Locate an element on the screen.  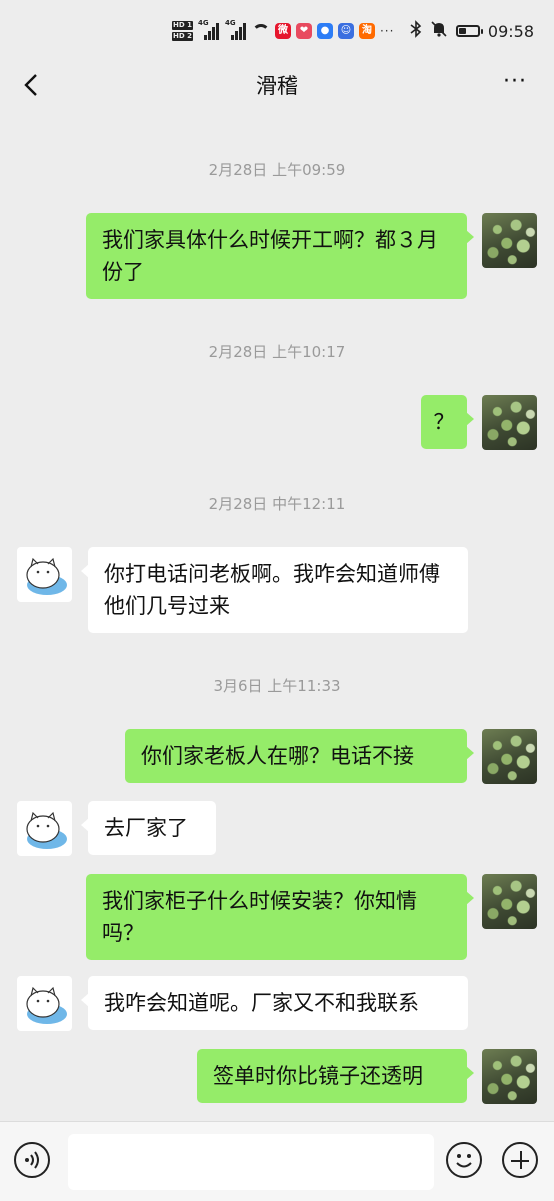
qq-icon: ● is located at coordinates (324, 31).